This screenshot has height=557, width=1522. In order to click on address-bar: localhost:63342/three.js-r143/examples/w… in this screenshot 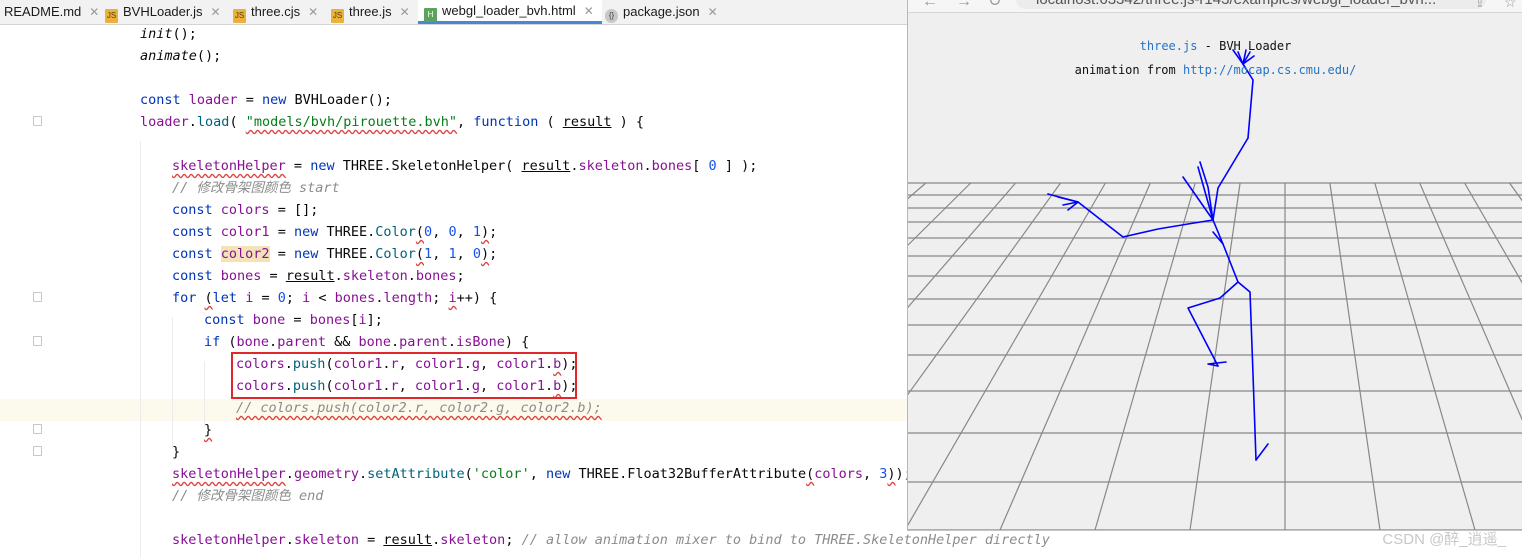, I will do `click(1251, 4)`.